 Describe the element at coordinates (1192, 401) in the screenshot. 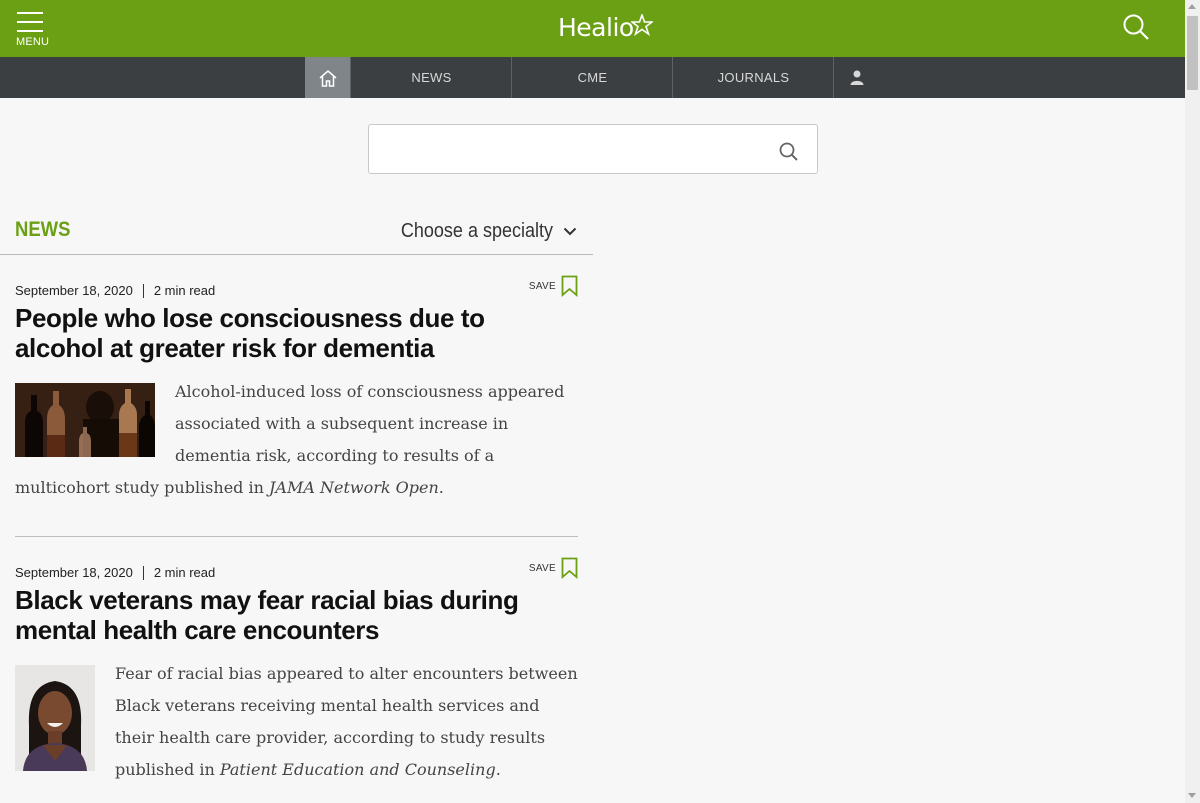

I see `scrollbar` at that location.